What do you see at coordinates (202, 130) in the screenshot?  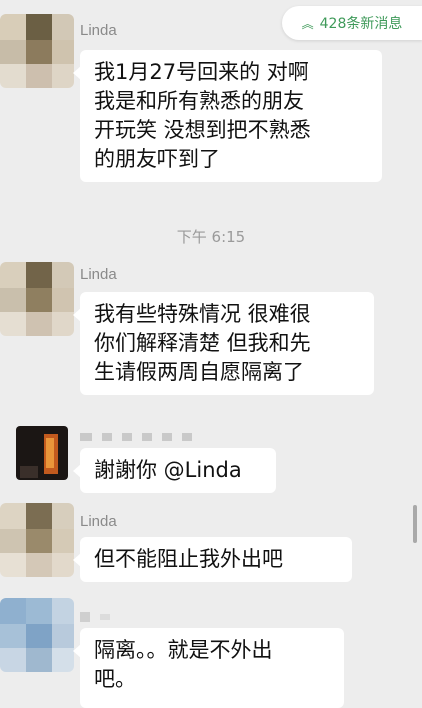 I see `message-line: 开玩笑 没想到把不熟悉` at bounding box center [202, 130].